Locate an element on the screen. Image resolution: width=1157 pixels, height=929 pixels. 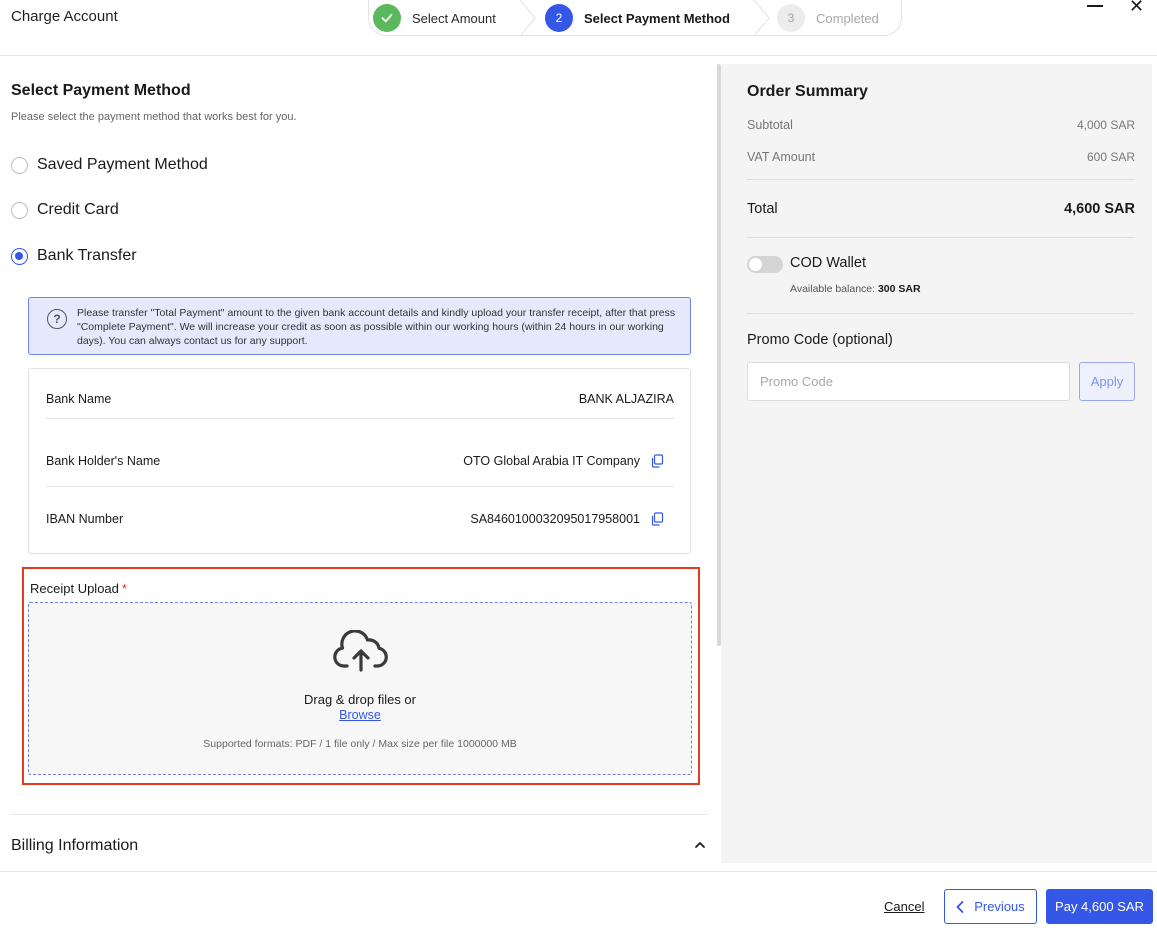
step-number: 3 is located at coordinates (791, 18).